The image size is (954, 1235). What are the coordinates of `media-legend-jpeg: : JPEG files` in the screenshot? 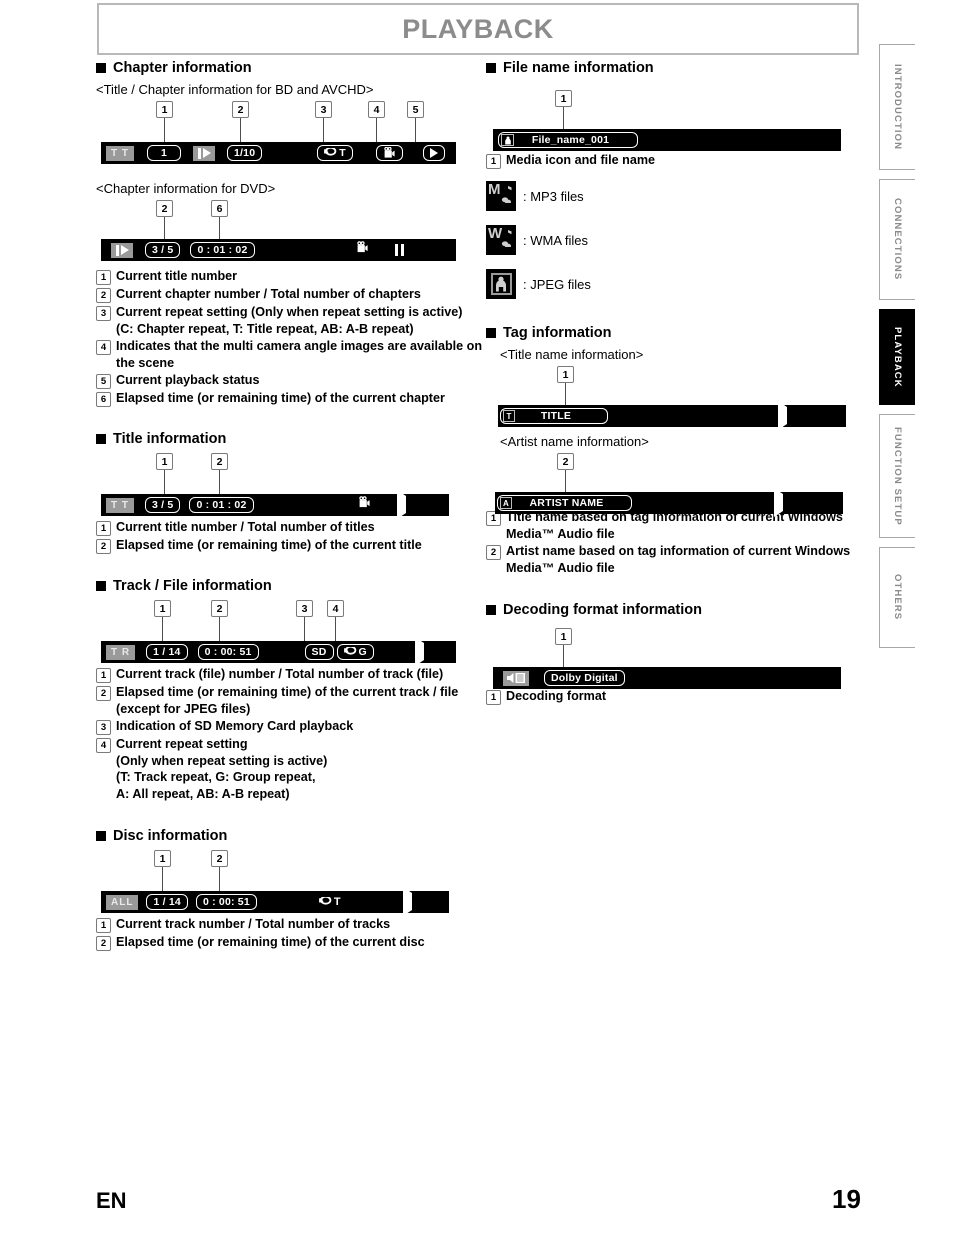 It's located at (676, 284).